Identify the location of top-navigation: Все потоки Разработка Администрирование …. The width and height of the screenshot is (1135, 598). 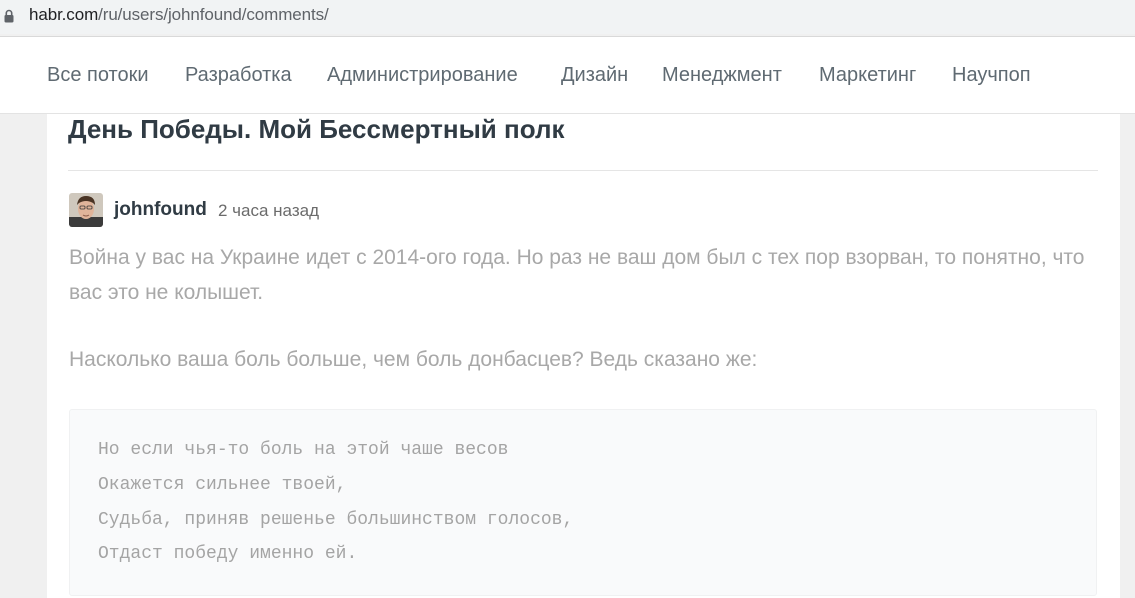
(567, 75).